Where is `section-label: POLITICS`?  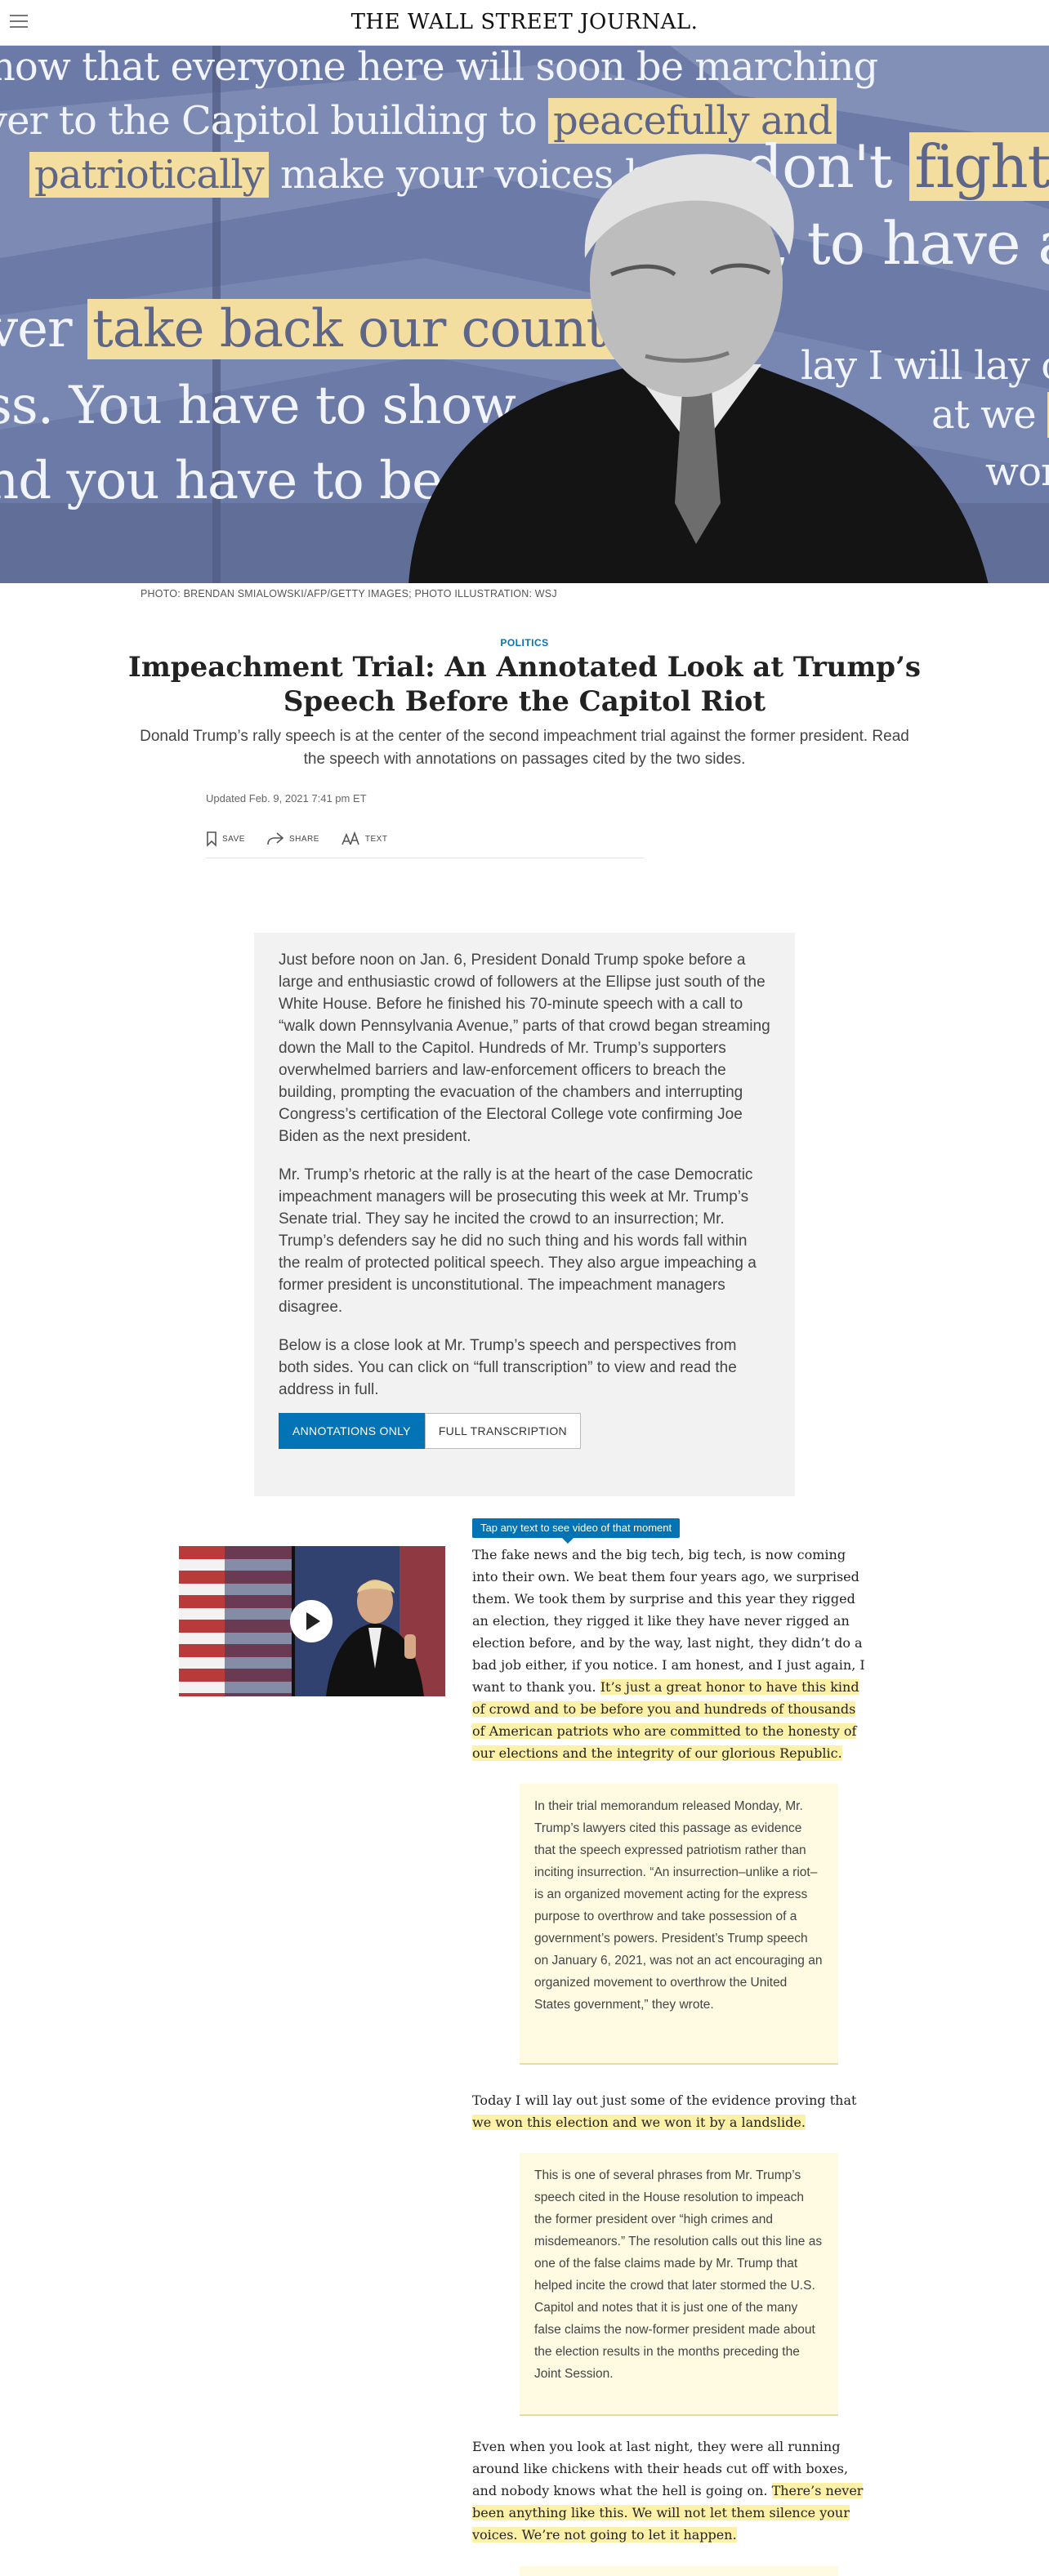
section-label: POLITICS is located at coordinates (524, 642).